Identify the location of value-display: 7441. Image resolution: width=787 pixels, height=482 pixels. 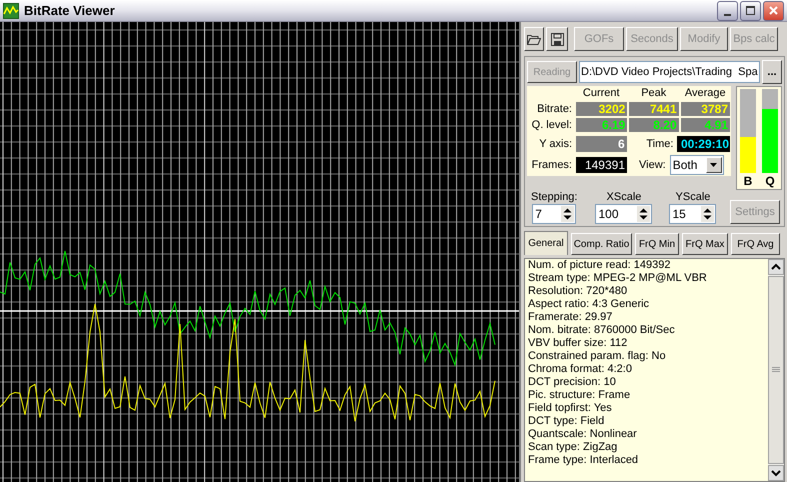
(654, 109).